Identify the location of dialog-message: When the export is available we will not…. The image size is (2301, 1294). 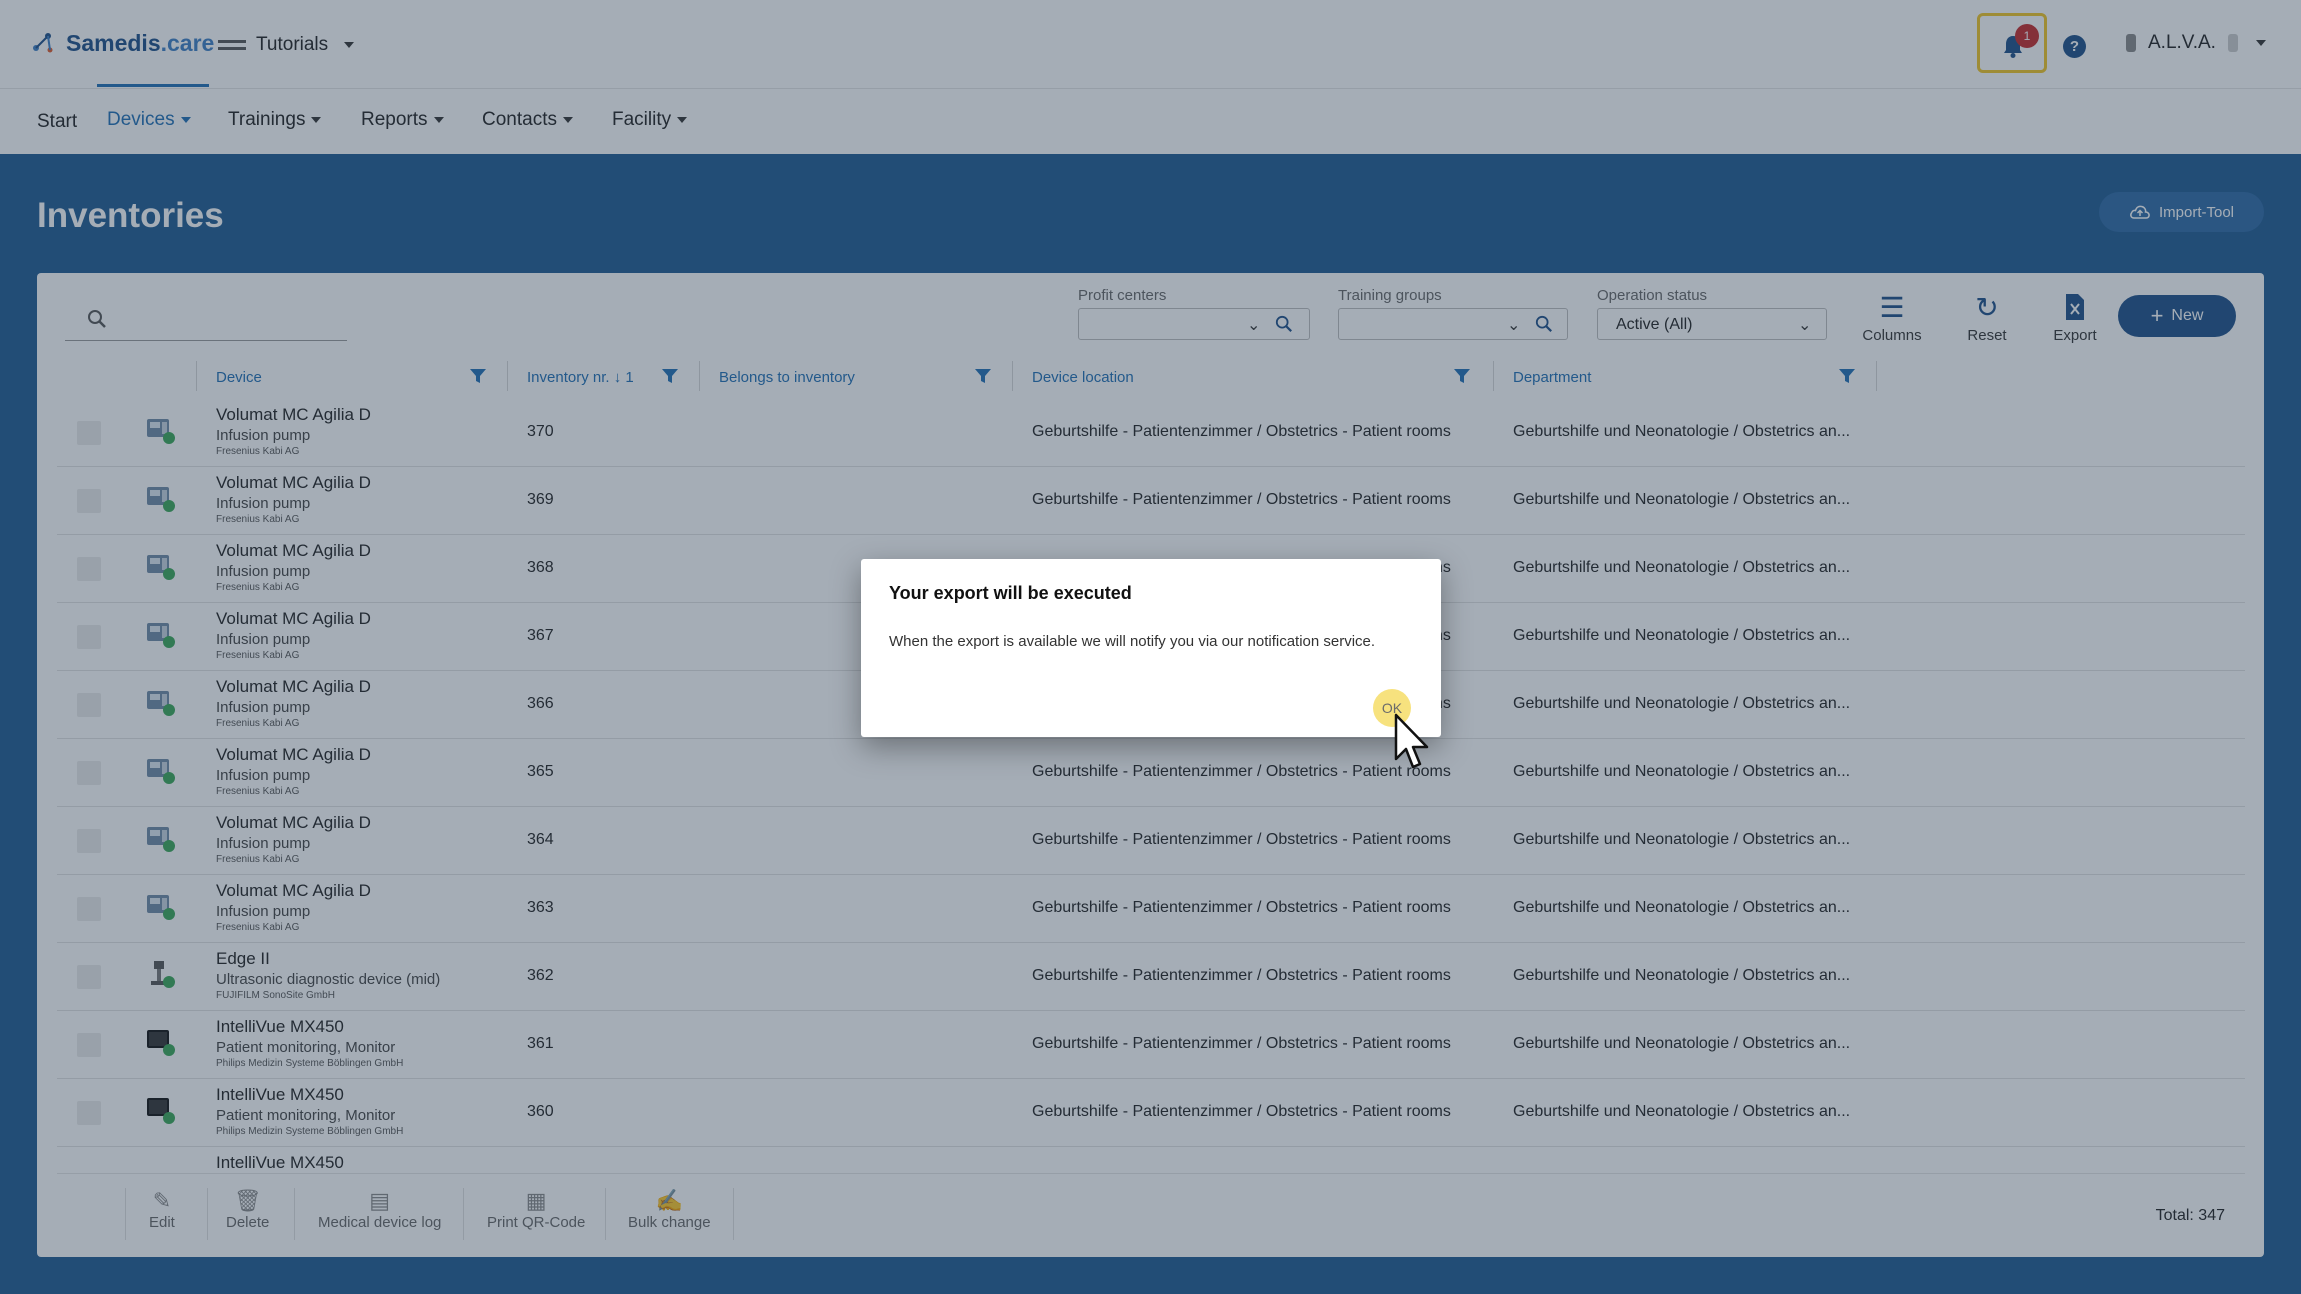
(1132, 641).